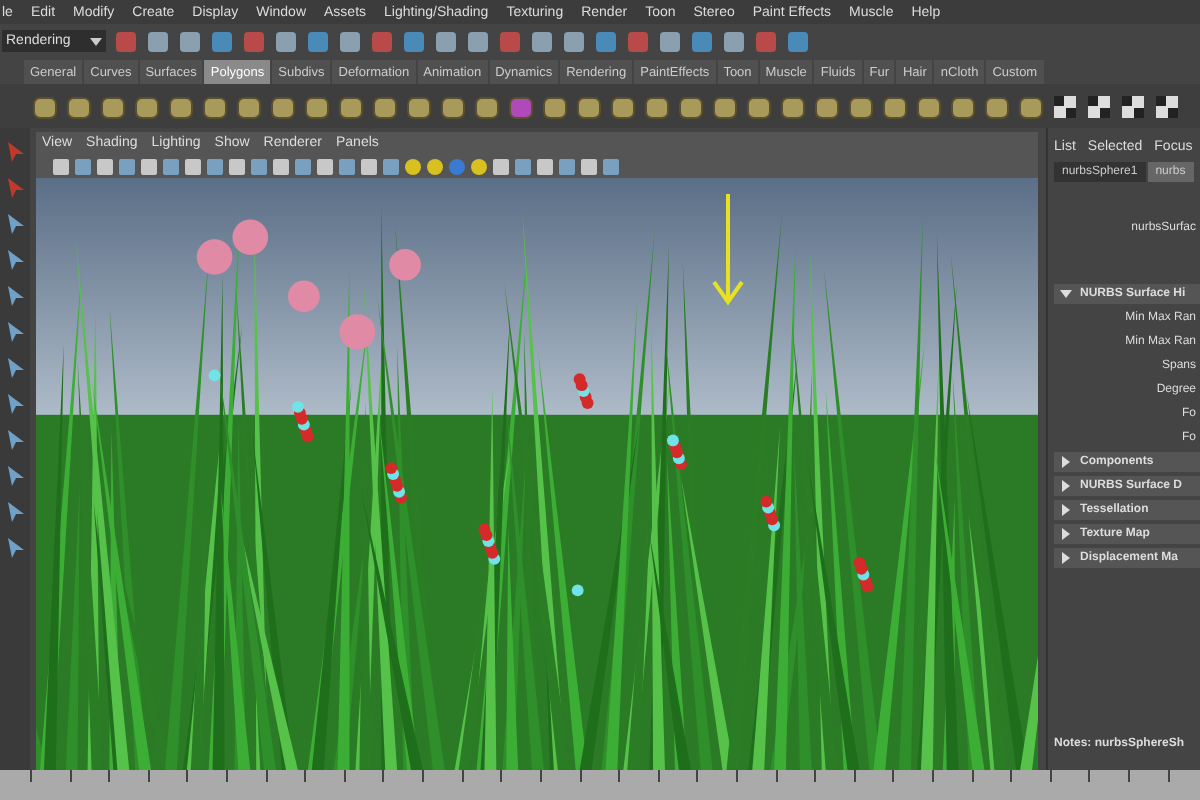 The height and width of the screenshot is (800, 1200). What do you see at coordinates (96, 41) in the screenshot?
I see `caret-icon` at bounding box center [96, 41].